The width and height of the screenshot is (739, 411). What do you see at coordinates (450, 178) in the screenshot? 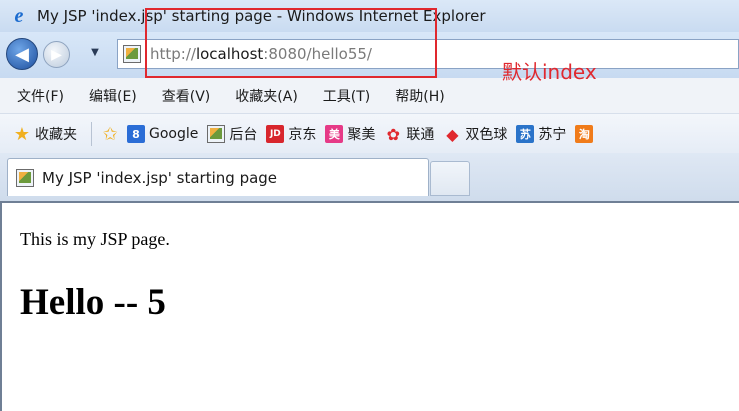
I see `new-tab-button` at bounding box center [450, 178].